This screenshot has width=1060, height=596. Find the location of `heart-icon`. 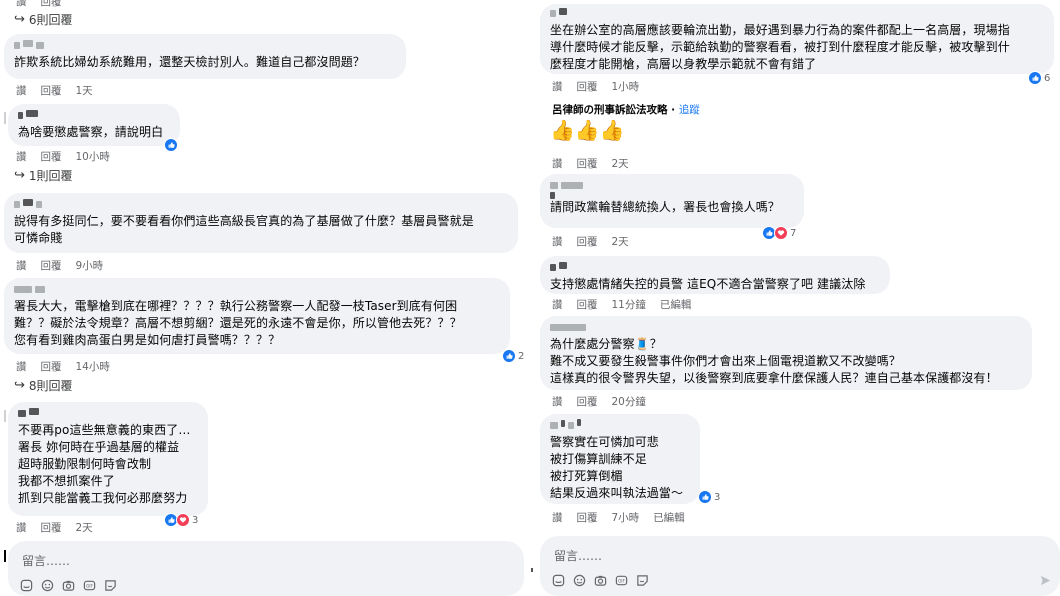

heart-icon is located at coordinates (183, 520).